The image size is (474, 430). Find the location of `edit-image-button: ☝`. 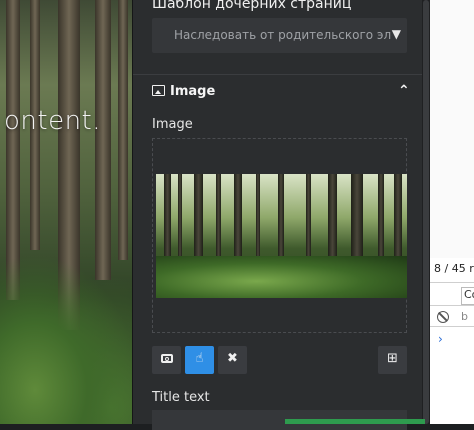

edit-image-button: ☝ is located at coordinates (199, 360).